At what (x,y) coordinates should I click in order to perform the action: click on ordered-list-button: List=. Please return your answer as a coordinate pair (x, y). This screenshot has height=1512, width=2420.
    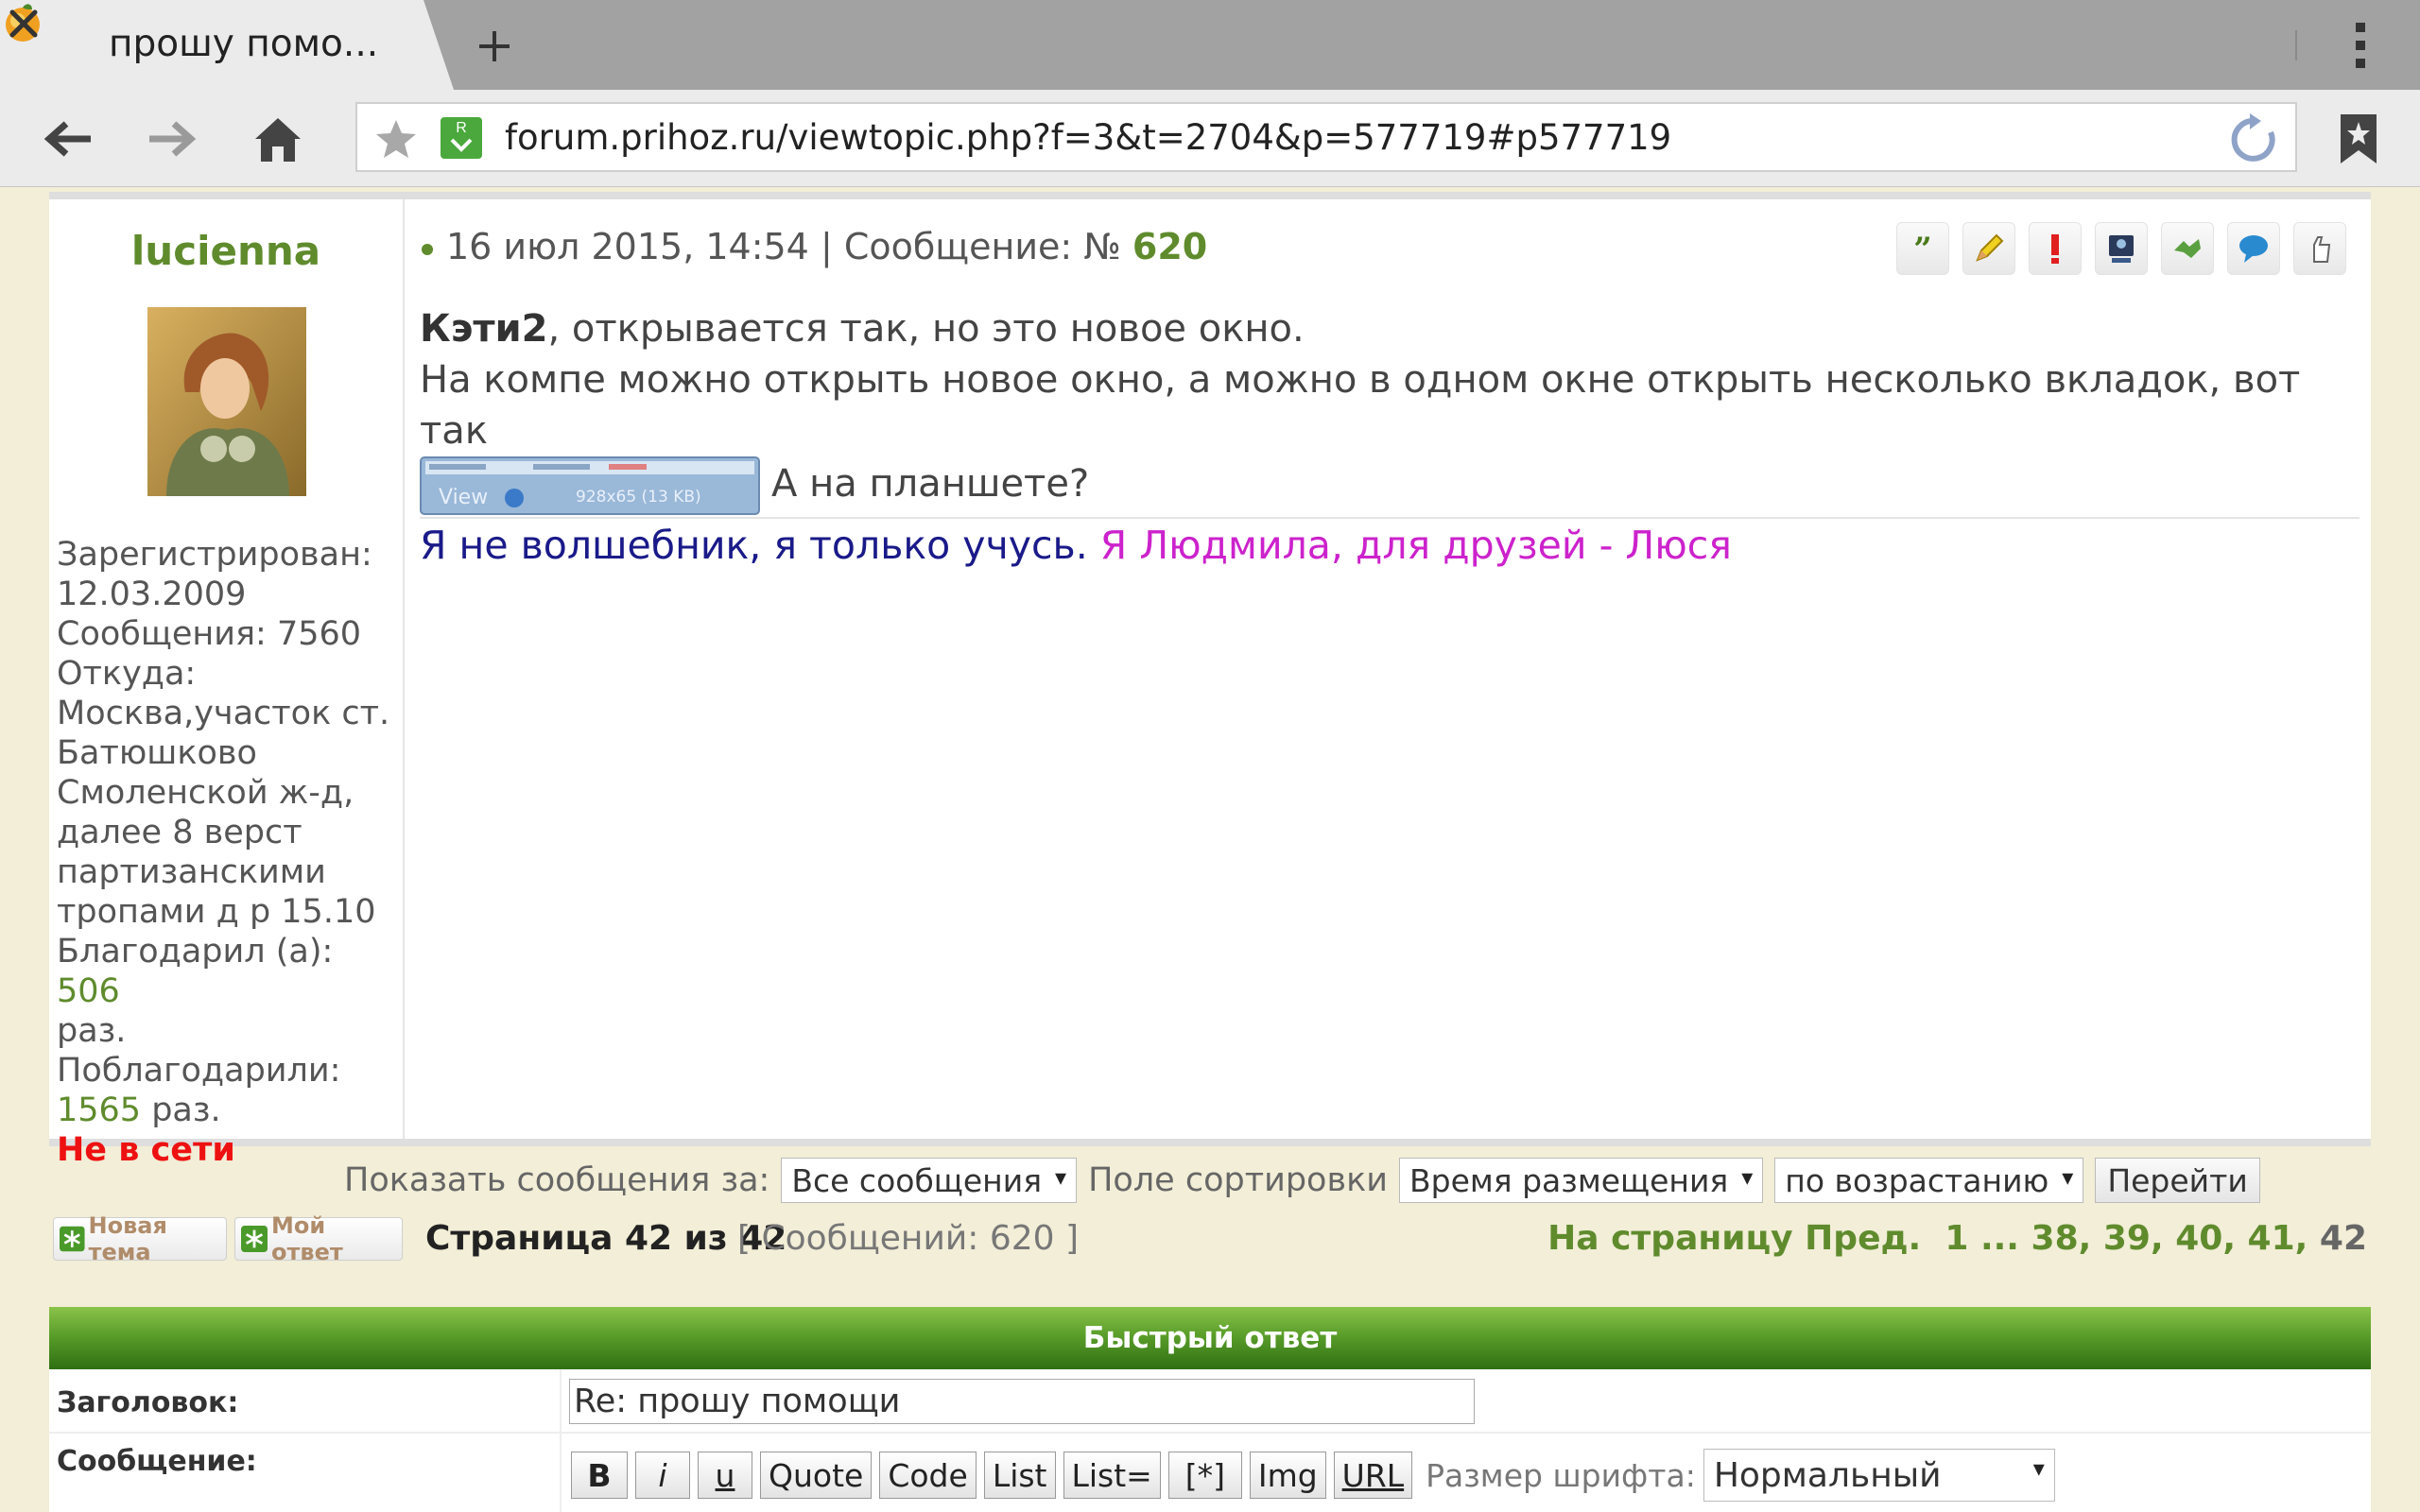
    Looking at the image, I should click on (1112, 1475).